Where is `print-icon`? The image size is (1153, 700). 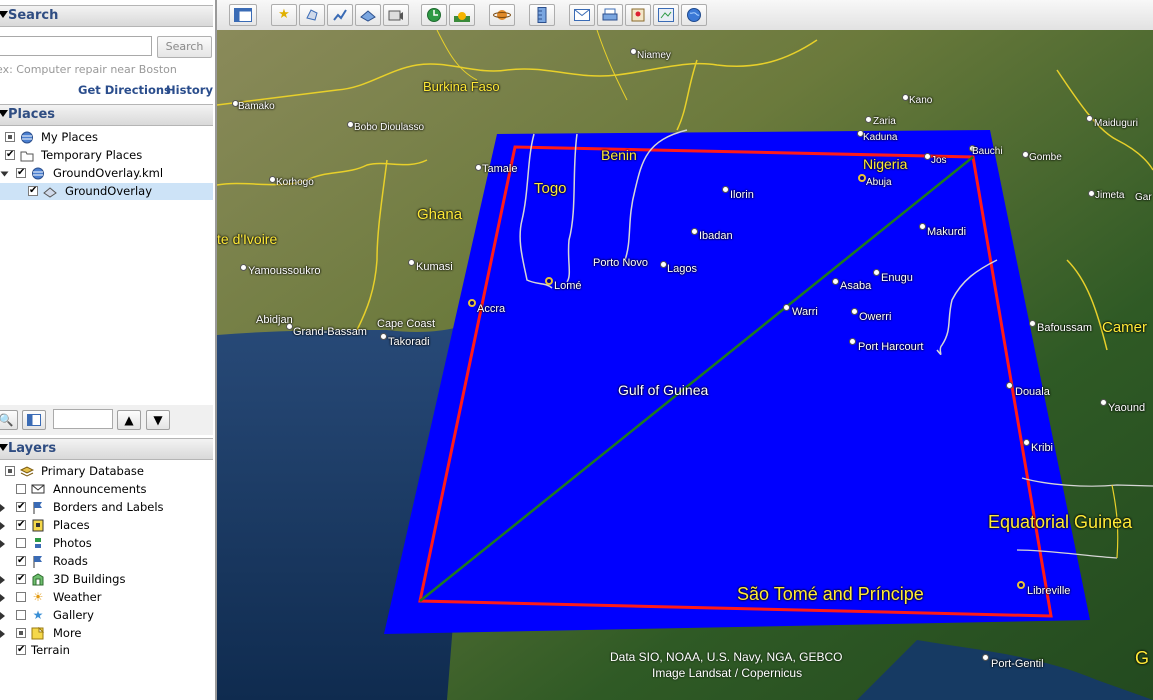 print-icon is located at coordinates (610, 15).